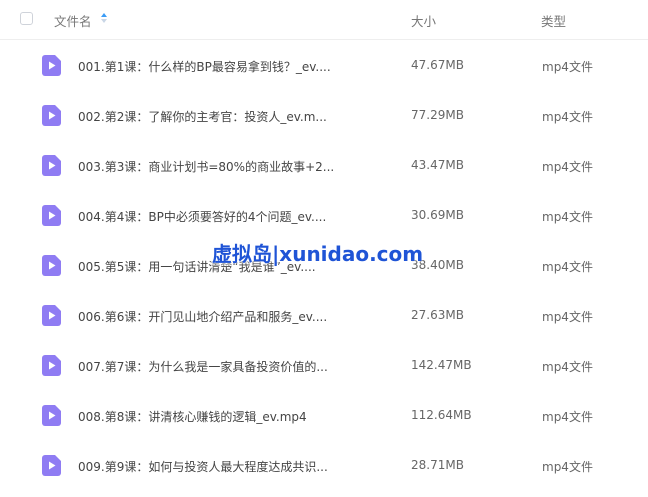 This screenshot has height=497, width=648. Describe the element at coordinates (104, 18) in the screenshot. I see `sort-icon` at that location.